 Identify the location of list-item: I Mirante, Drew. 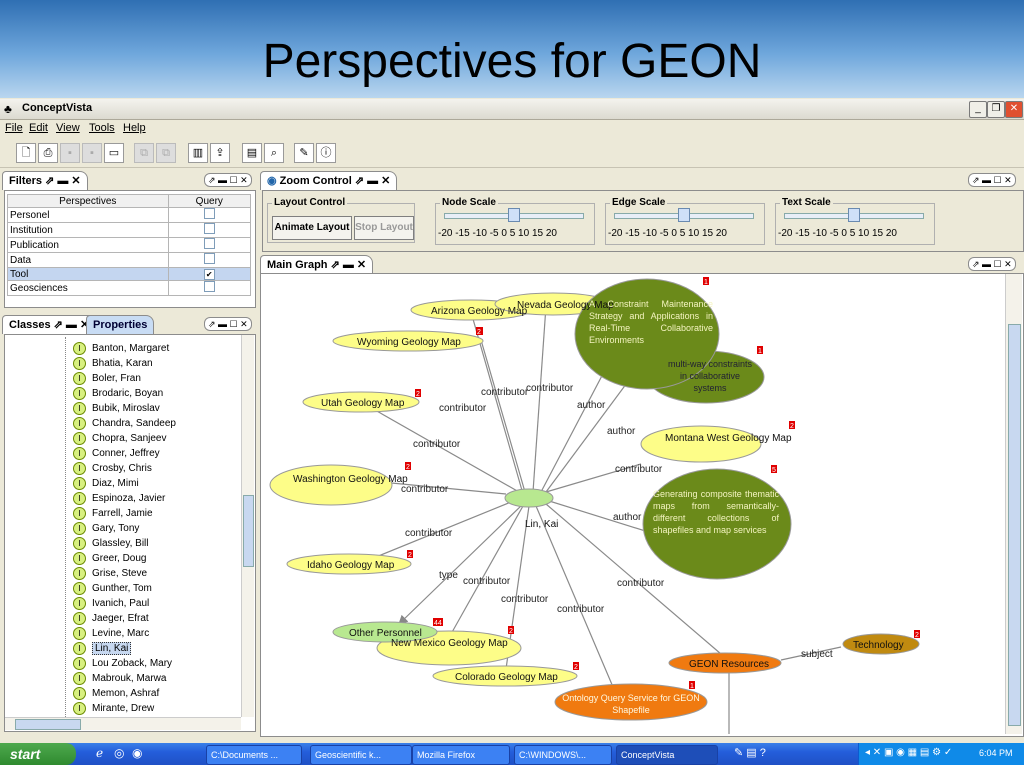
(113, 708).